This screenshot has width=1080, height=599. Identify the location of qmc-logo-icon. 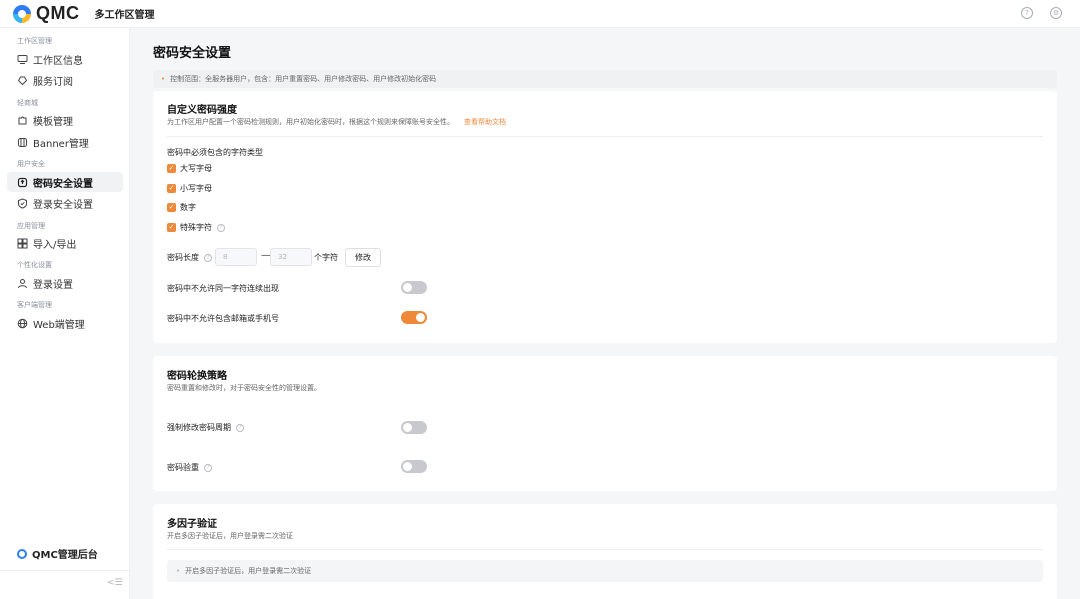
(22, 13).